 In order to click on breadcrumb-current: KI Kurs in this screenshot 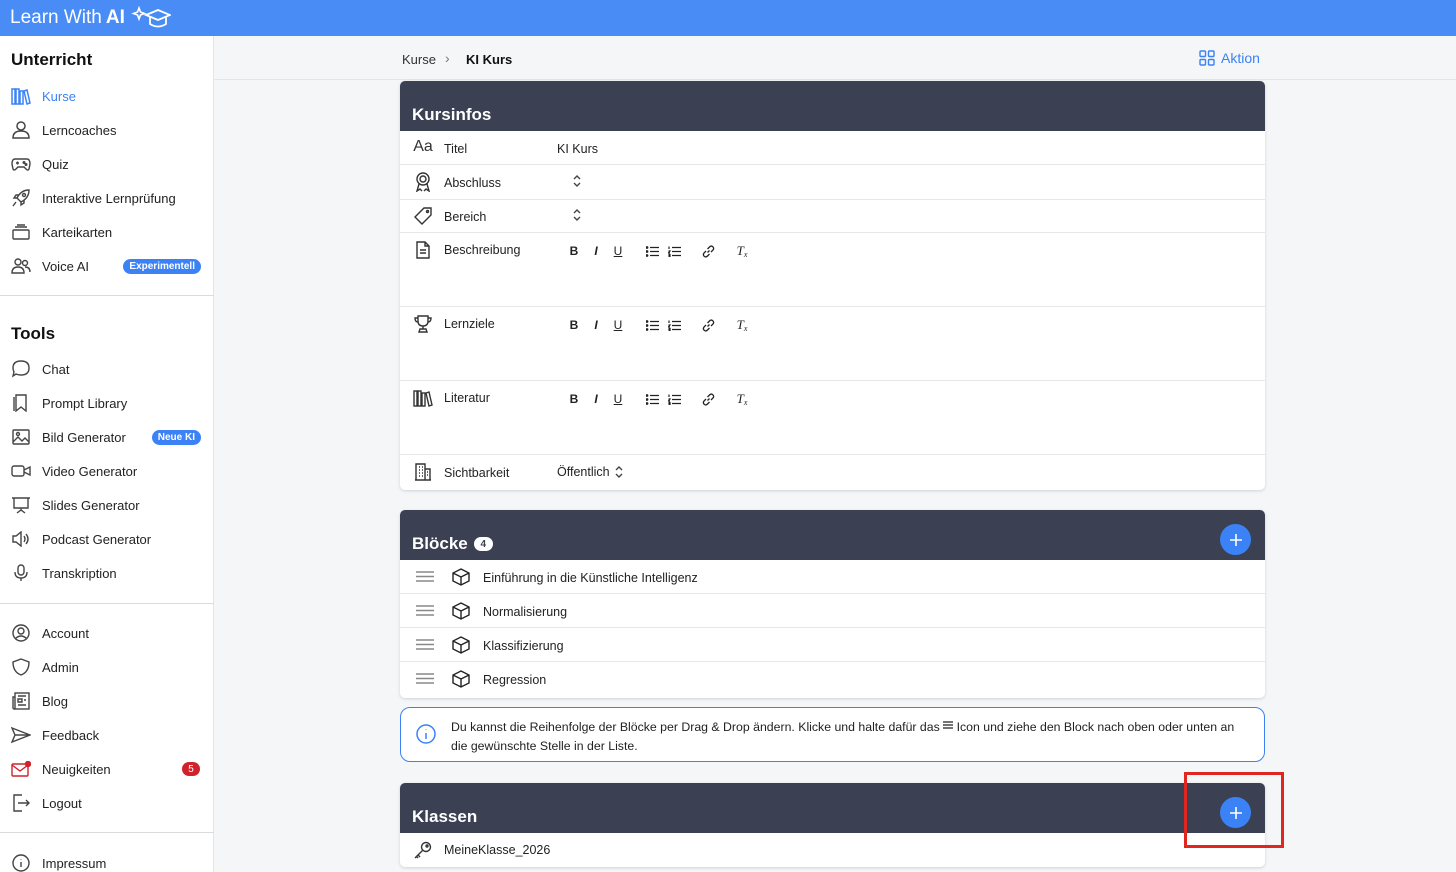, I will do `click(489, 59)`.